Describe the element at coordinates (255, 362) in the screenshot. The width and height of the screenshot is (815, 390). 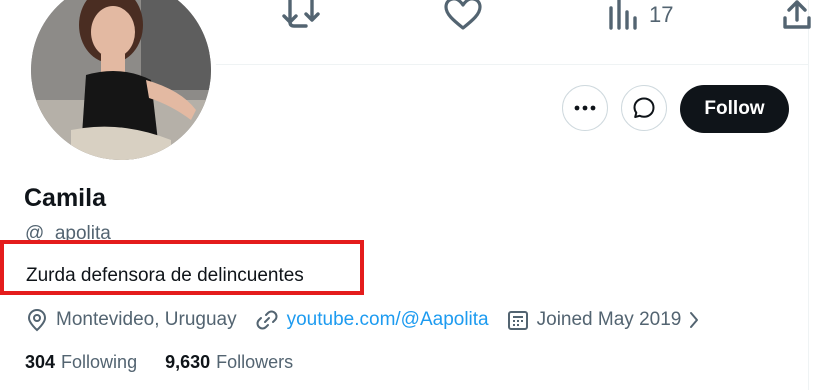
I see `followers-label: Followers` at that location.